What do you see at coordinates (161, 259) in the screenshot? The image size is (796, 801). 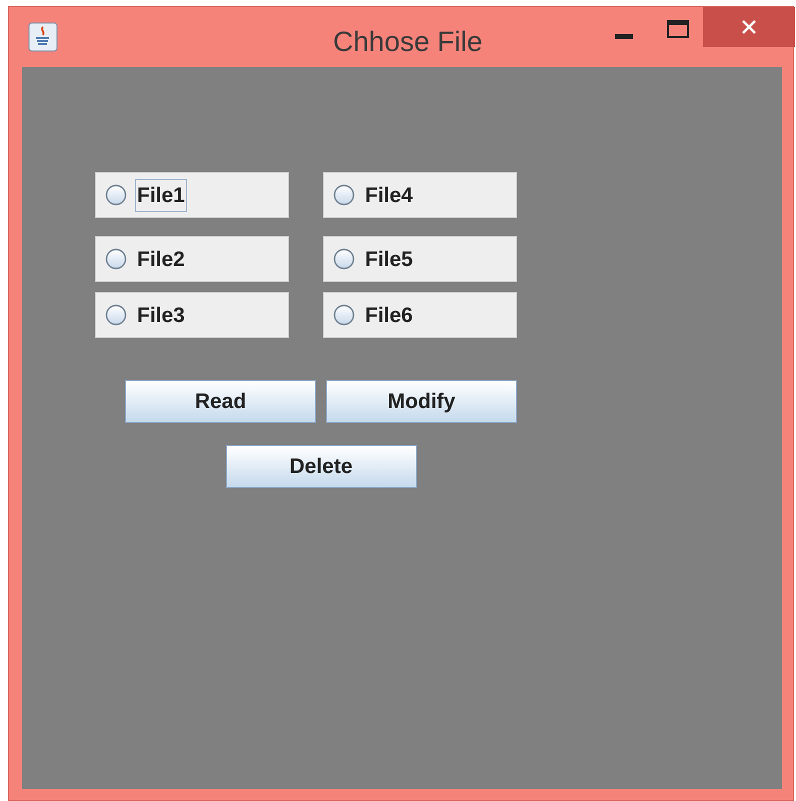 I see `radio-label: File2` at bounding box center [161, 259].